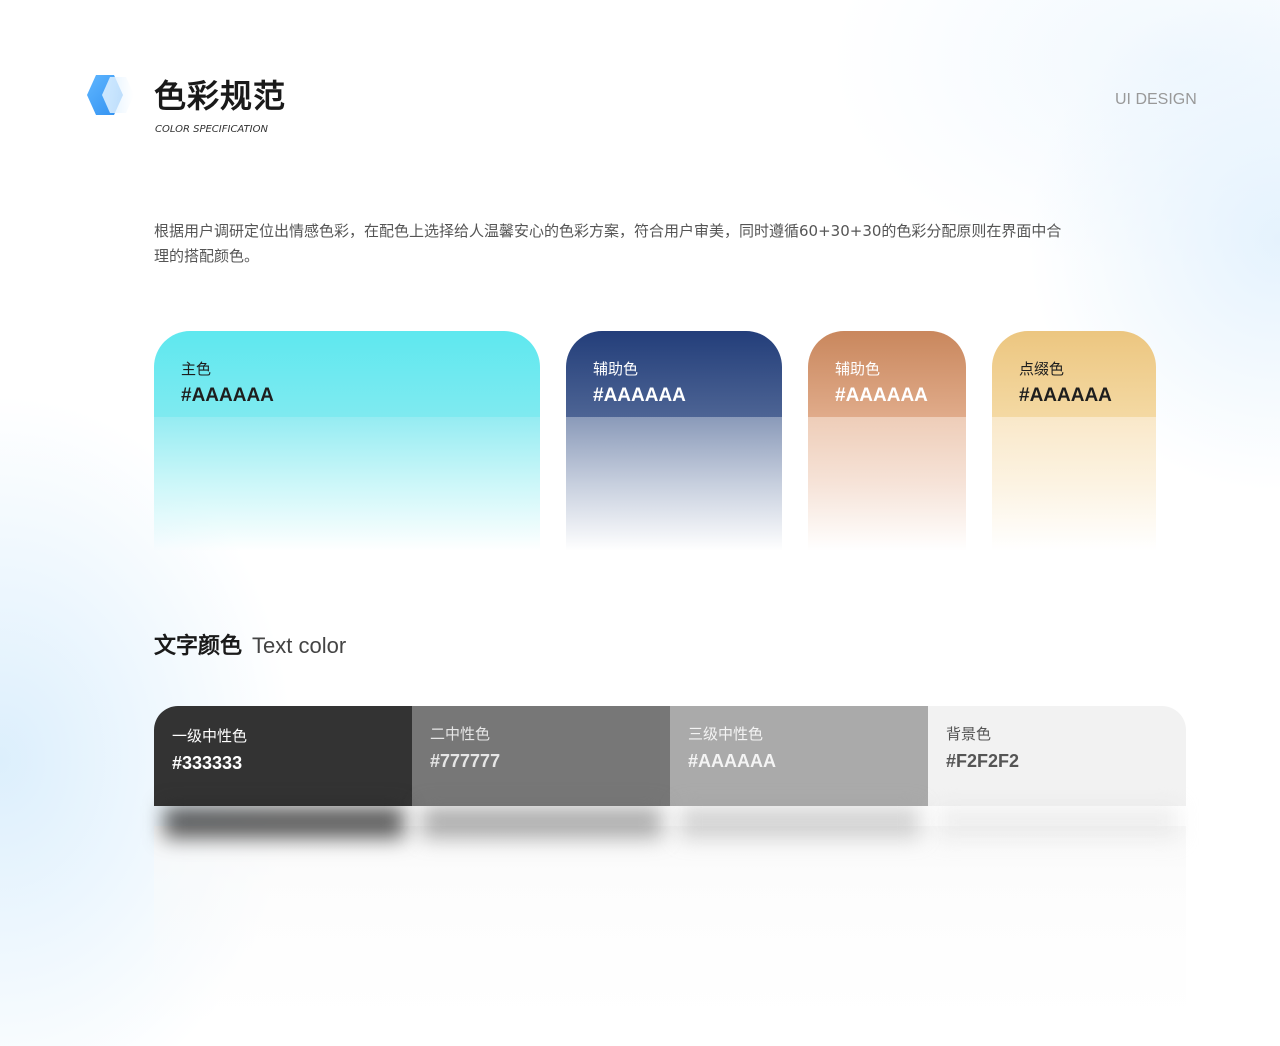  Describe the element at coordinates (210, 736) in the screenshot. I see `swatch-label: 一级中性色` at that location.